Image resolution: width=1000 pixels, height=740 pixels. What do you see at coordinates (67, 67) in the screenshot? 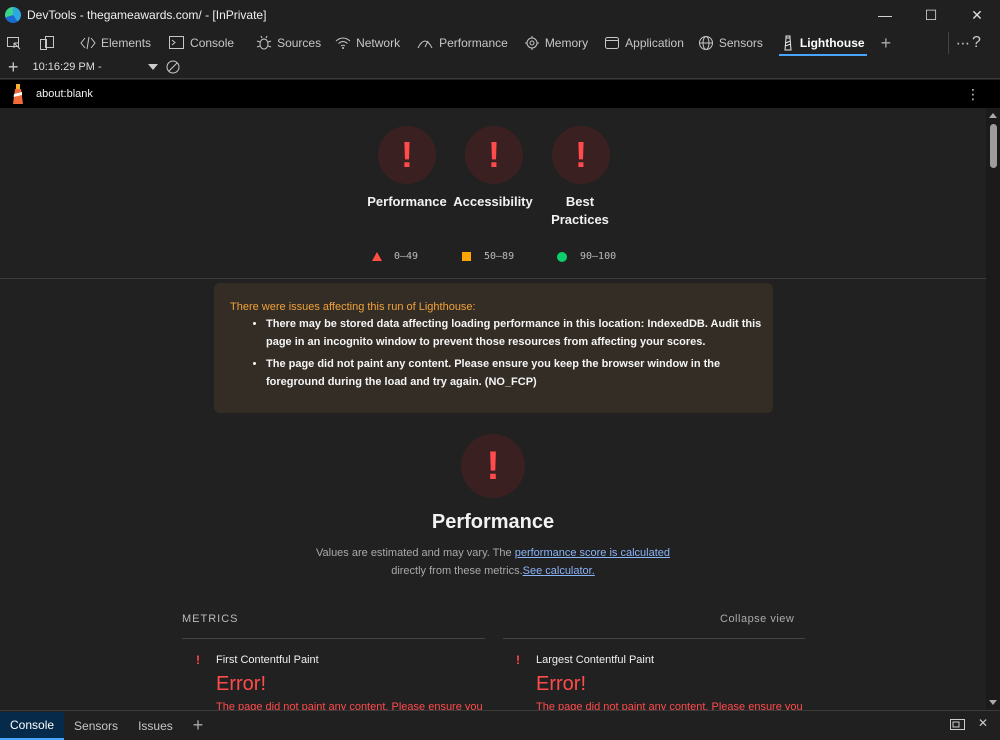
I see `report-selector: 10:16:29 PM -` at bounding box center [67, 67].